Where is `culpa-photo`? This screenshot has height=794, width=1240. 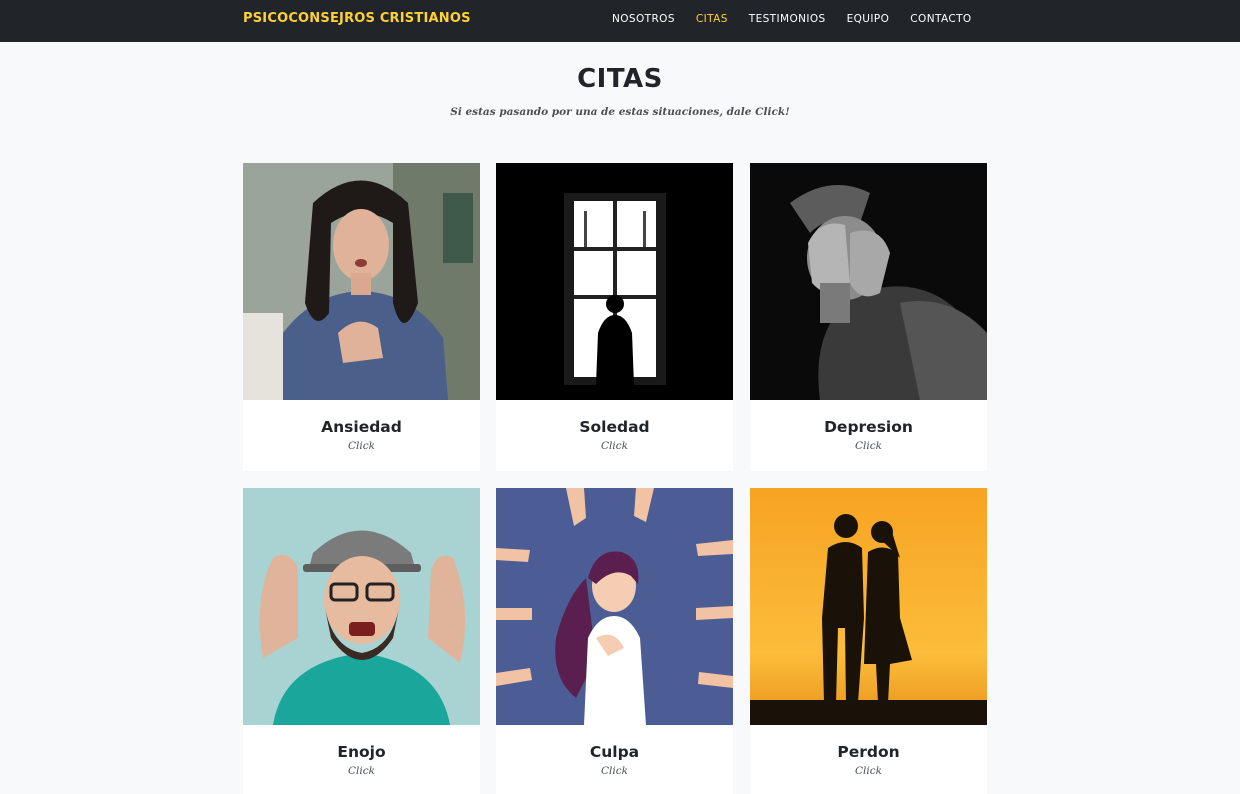
culpa-photo is located at coordinates (614, 606).